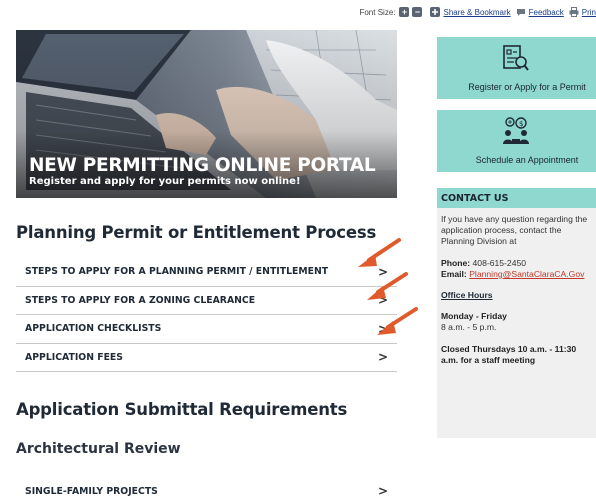 This screenshot has width=596, height=497. I want to click on architectural-review-heading: Architectural Review, so click(98, 449).